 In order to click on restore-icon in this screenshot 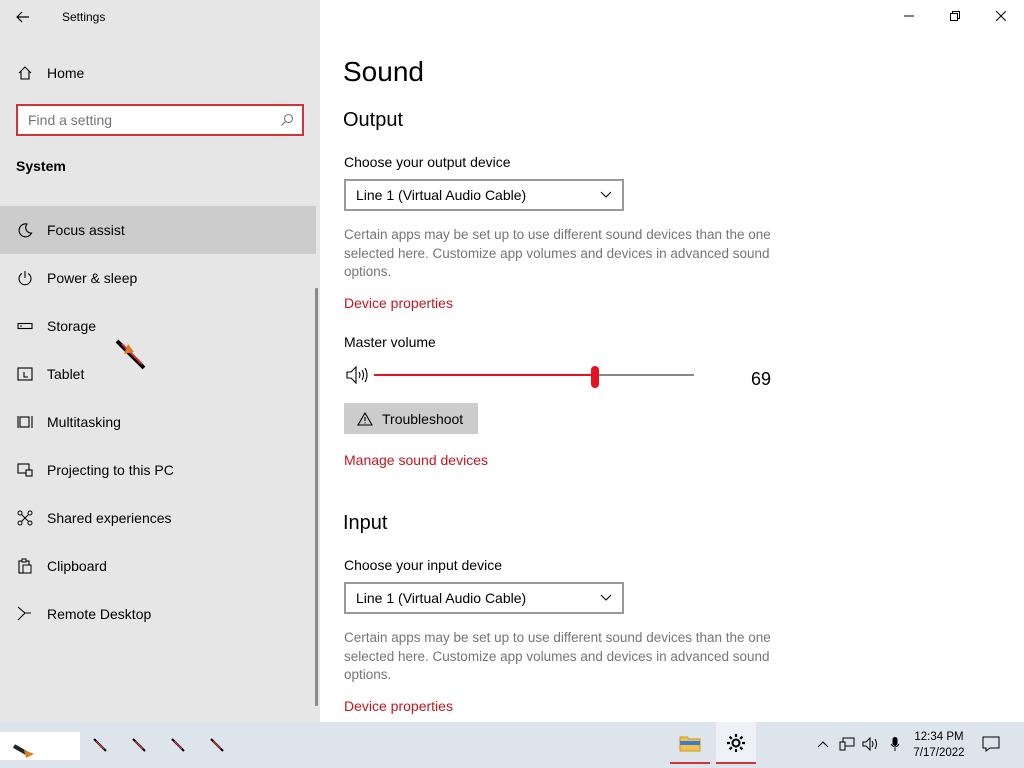, I will do `click(955, 16)`.